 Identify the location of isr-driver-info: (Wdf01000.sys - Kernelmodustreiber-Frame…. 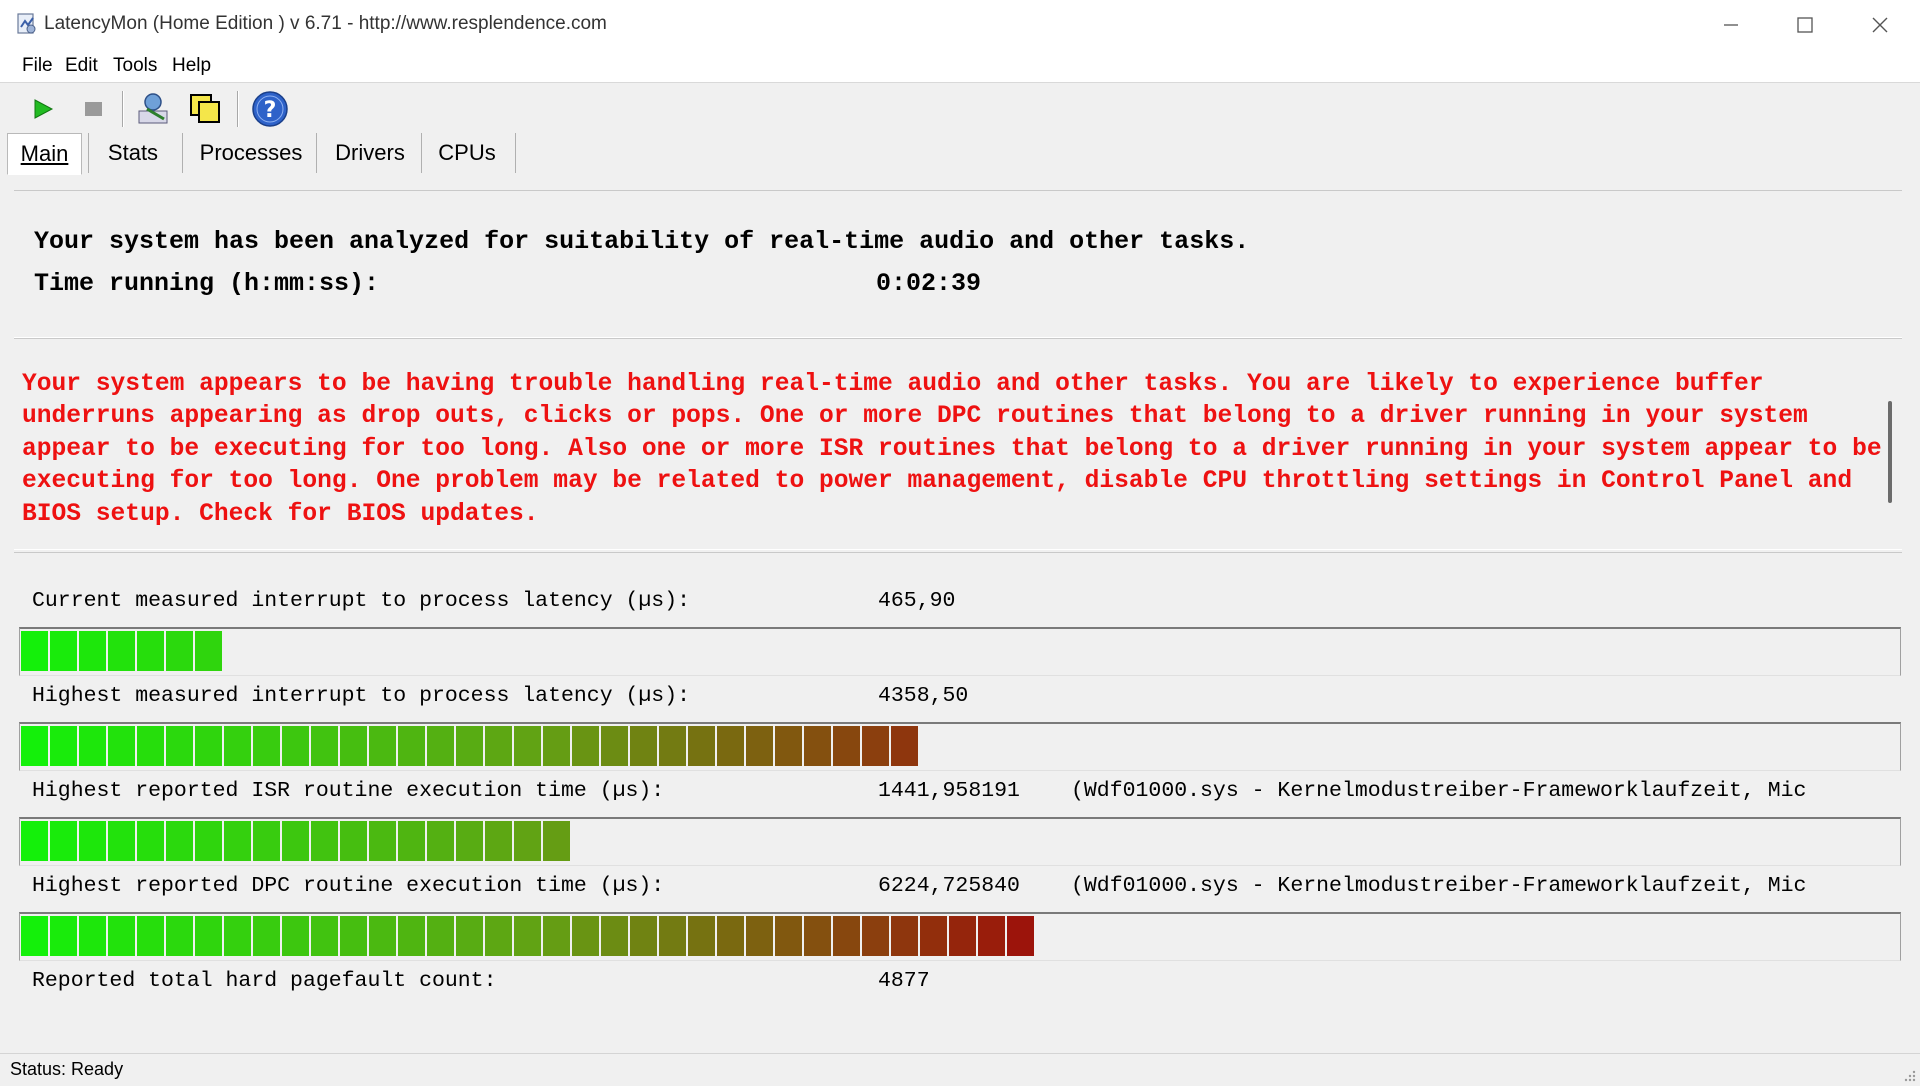
(1439, 791).